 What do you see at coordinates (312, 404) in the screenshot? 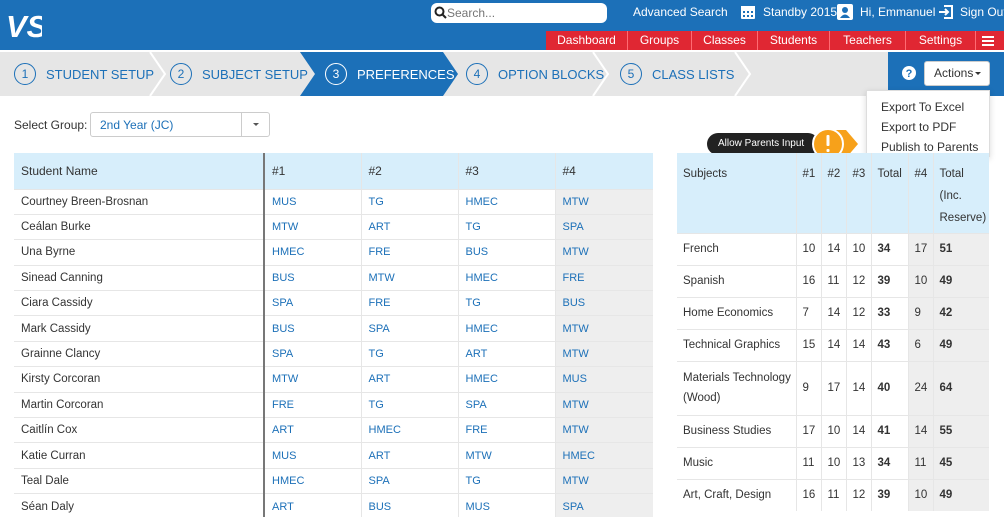
I see `preference-cell-1: FRE` at bounding box center [312, 404].